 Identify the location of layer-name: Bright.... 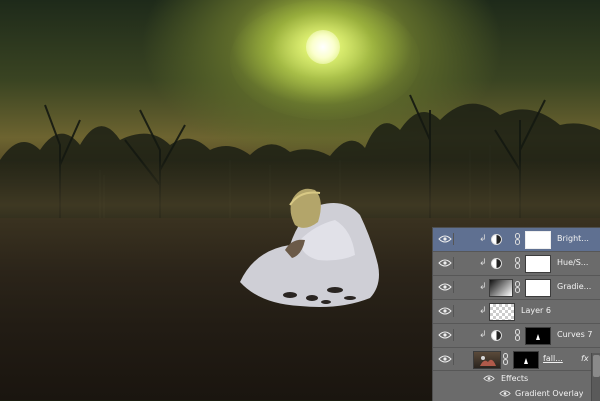
(573, 238).